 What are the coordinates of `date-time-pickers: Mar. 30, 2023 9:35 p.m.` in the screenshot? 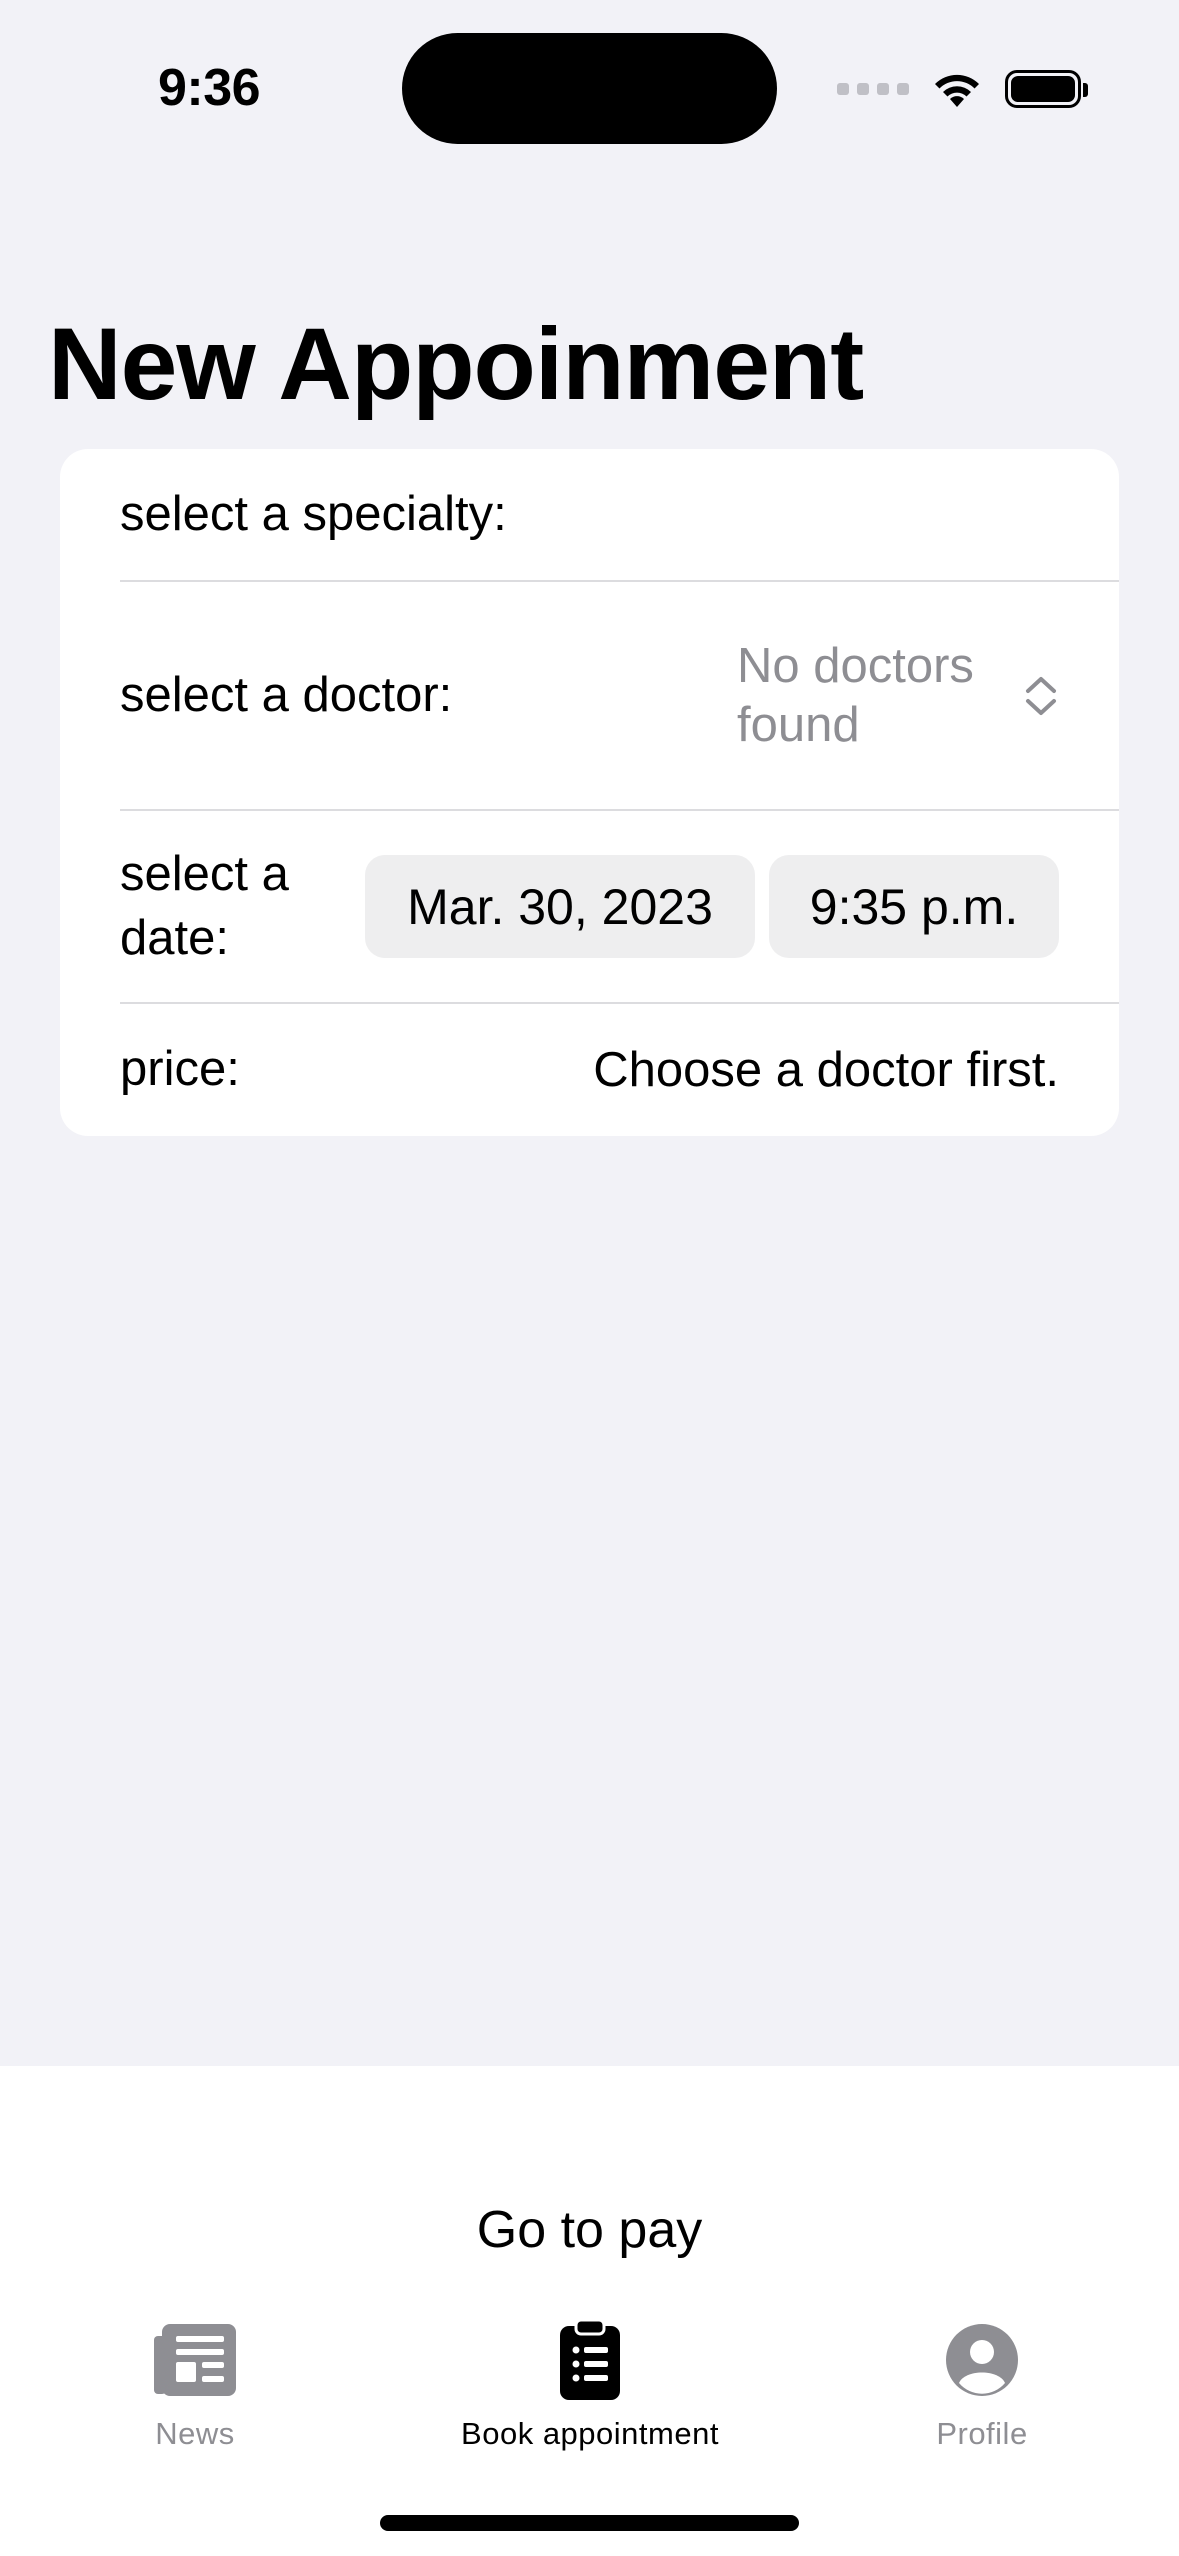 It's located at (712, 906).